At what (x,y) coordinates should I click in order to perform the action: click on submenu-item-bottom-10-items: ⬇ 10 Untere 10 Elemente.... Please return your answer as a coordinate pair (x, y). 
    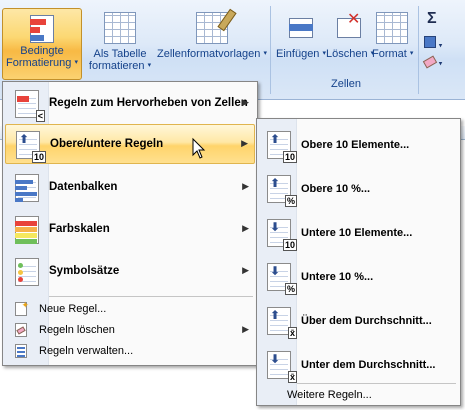
    Looking at the image, I should click on (358, 233).